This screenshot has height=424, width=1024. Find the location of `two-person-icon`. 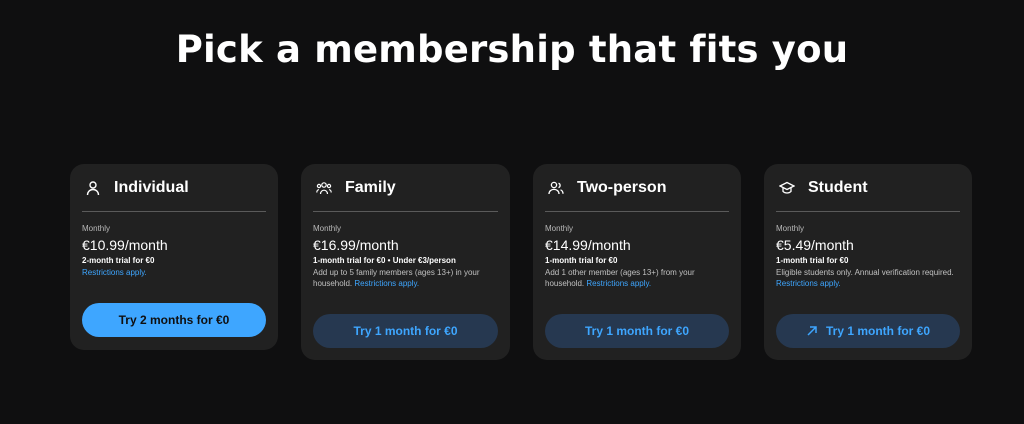

two-person-icon is located at coordinates (556, 188).